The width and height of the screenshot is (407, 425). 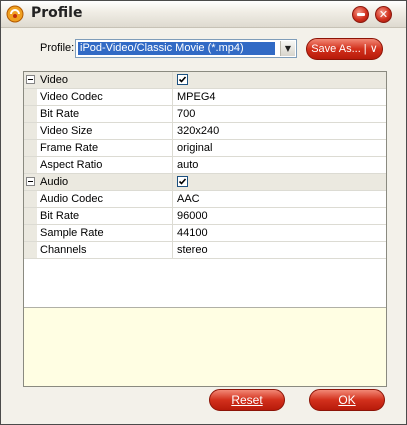 What do you see at coordinates (205, 182) in the screenshot?
I see `audio-section-header: Audio` at bounding box center [205, 182].